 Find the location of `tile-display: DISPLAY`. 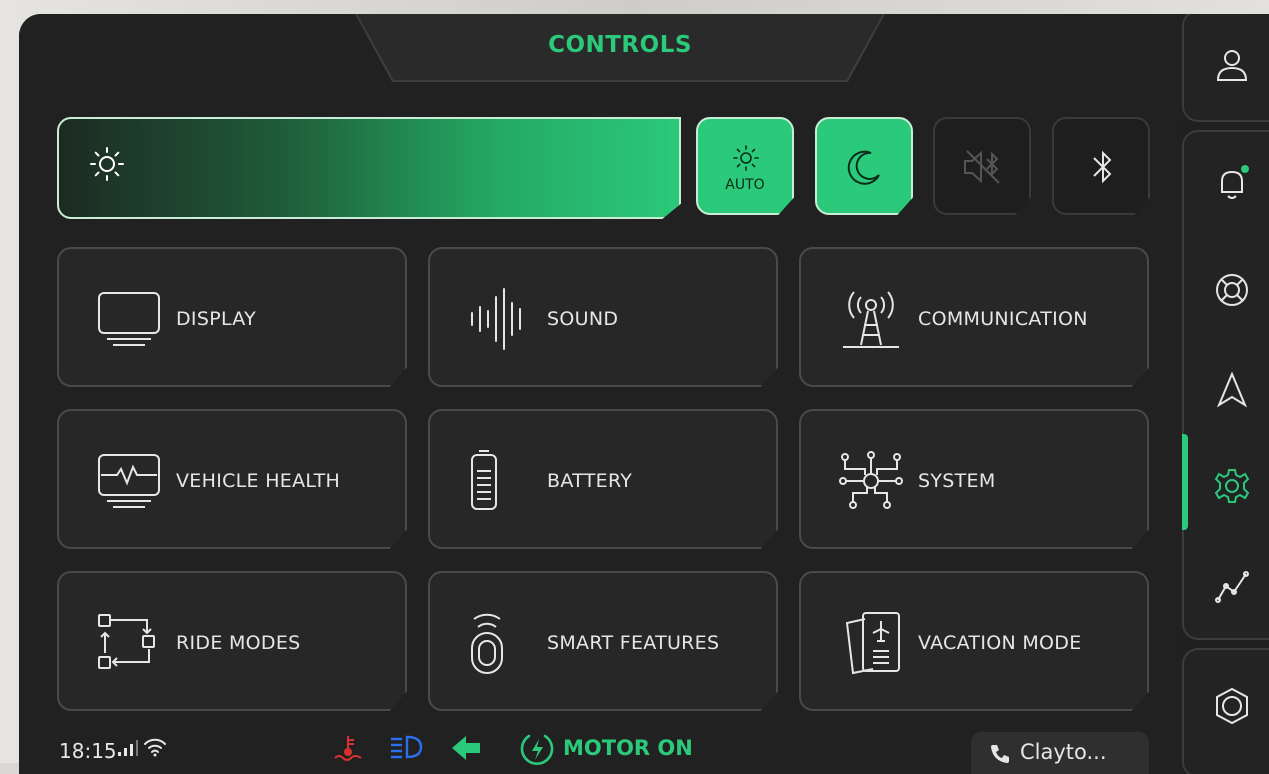

tile-display: DISPLAY is located at coordinates (232, 317).